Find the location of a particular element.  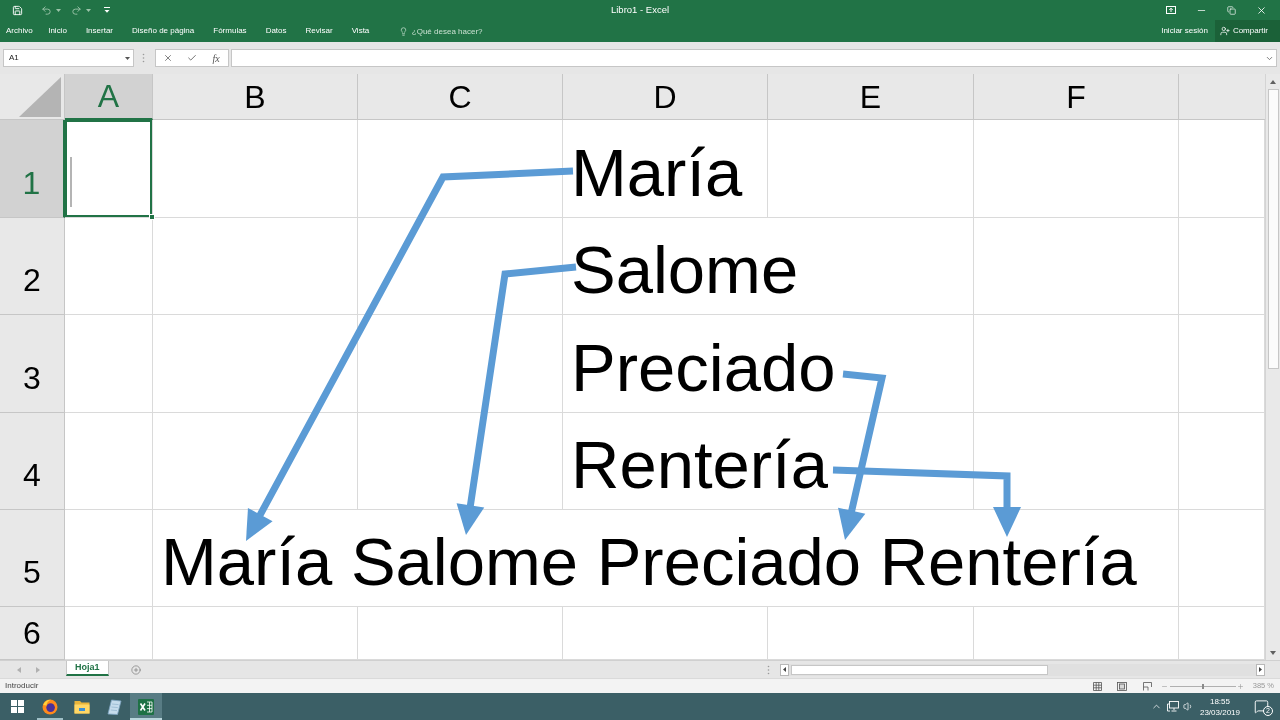

lightbulb-icon is located at coordinates (403, 31).